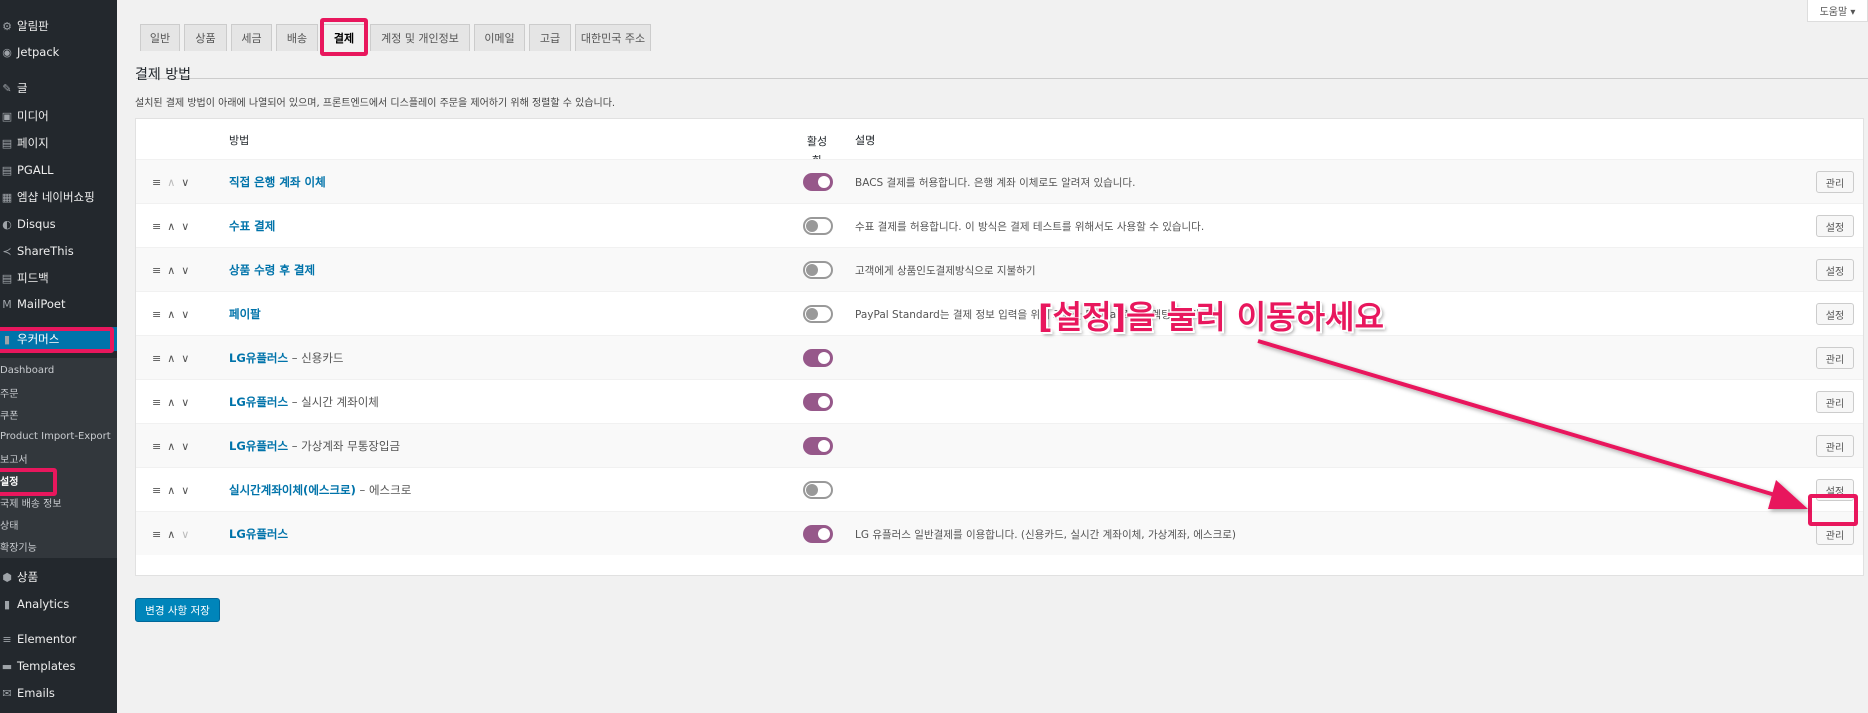  Describe the element at coordinates (58, 197) in the screenshot. I see `sidebar-item-shop: ▦ 엠샵 네이버쇼핑` at that location.